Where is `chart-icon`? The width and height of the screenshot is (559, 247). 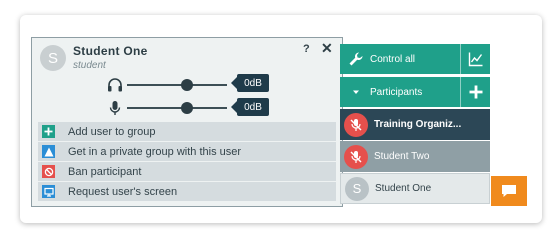 chart-icon is located at coordinates (475, 59).